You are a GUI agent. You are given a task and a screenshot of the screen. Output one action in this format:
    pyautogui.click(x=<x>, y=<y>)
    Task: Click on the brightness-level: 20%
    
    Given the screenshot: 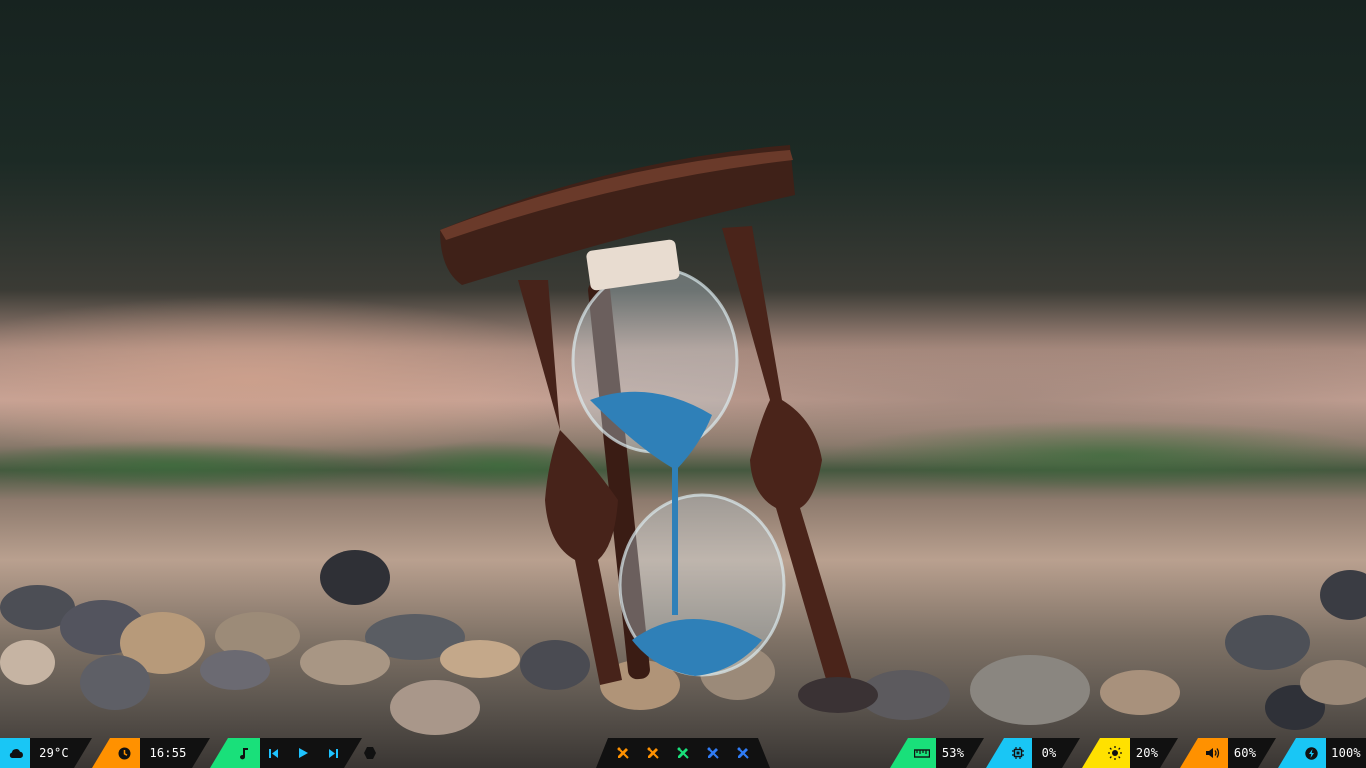 What is the action you would take?
    pyautogui.click(x=1147, y=753)
    